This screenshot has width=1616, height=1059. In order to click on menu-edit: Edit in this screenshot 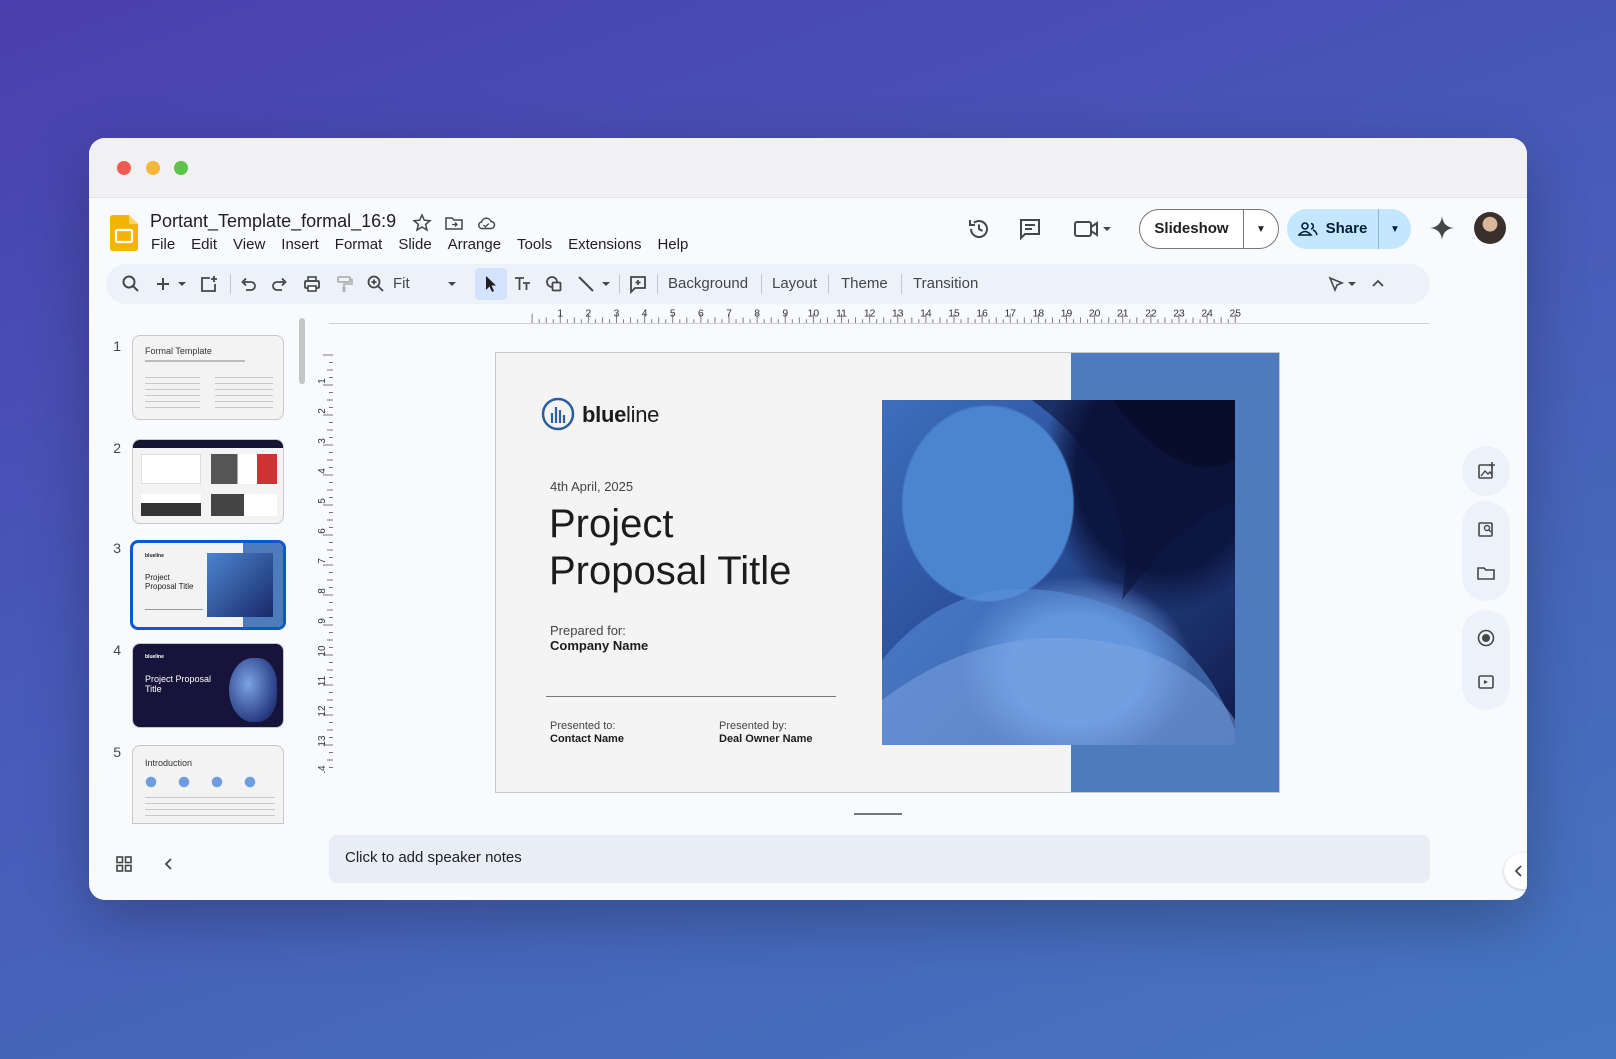, I will do `click(208, 244)`.